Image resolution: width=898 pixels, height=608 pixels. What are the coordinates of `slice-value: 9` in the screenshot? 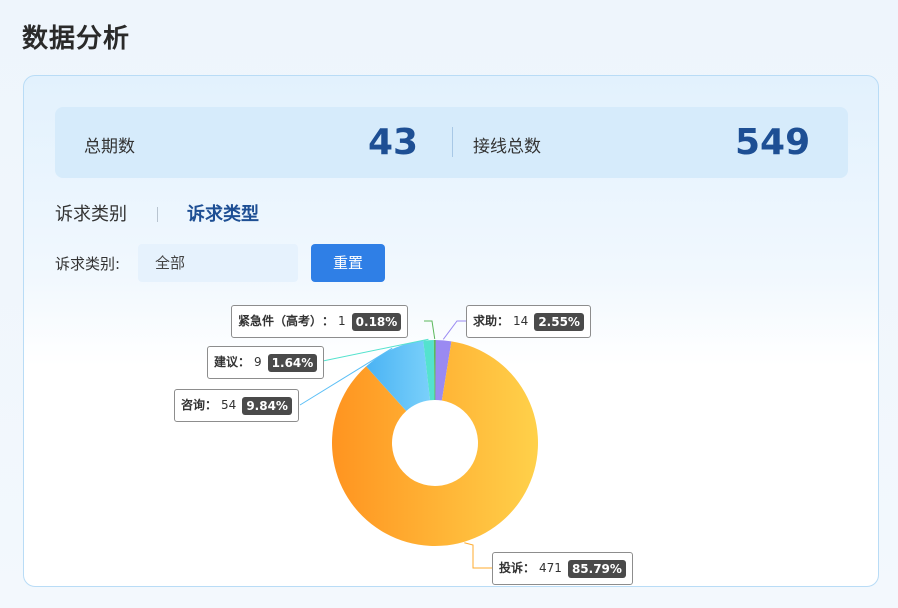 It's located at (258, 362).